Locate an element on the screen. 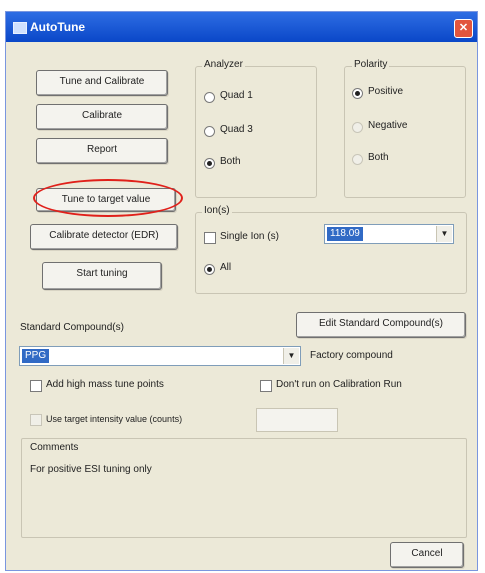  start-tuning-button: Start tuning is located at coordinates (102, 276).